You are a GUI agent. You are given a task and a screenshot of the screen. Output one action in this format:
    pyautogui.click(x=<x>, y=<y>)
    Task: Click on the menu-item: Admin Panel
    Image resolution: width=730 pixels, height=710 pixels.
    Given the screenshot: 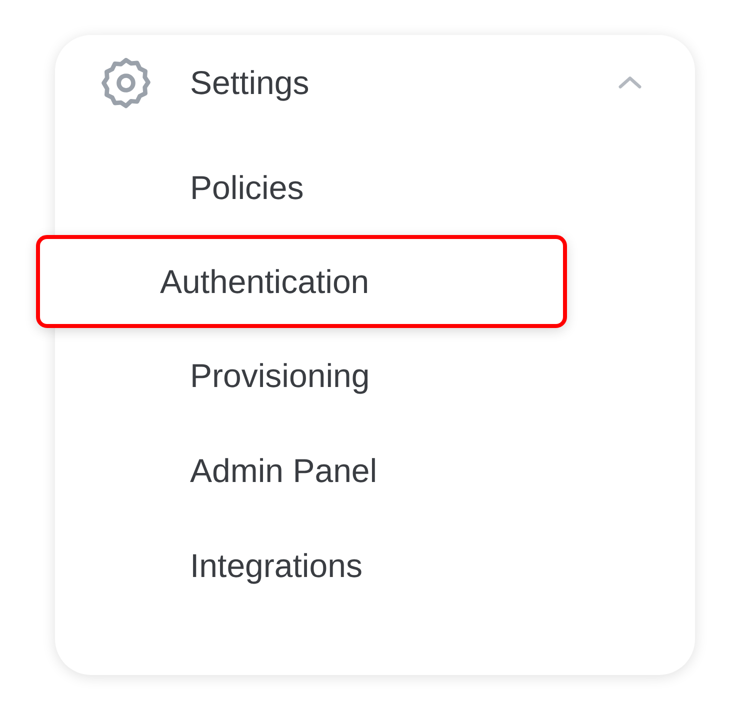 What is the action you would take?
    pyautogui.click(x=375, y=470)
    